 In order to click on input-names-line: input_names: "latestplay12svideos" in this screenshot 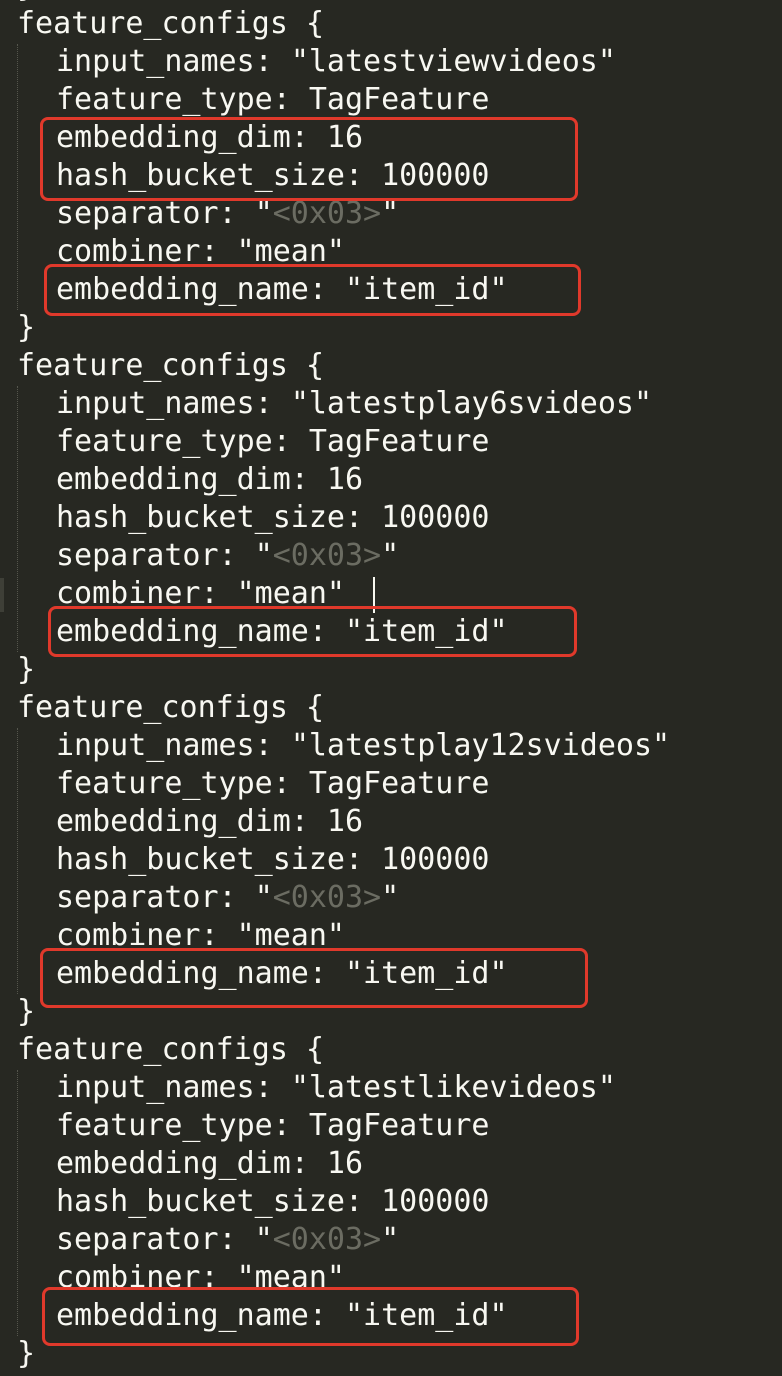, I will do `click(363, 746)`.